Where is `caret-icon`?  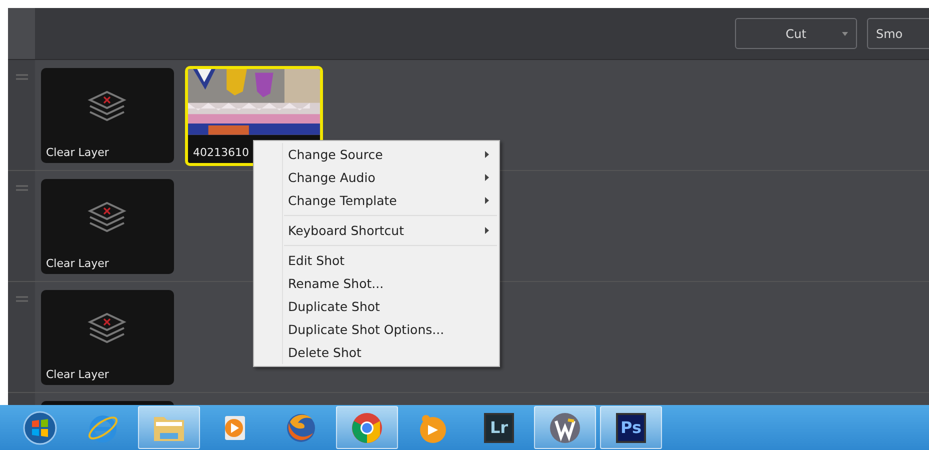
caret-icon is located at coordinates (845, 34).